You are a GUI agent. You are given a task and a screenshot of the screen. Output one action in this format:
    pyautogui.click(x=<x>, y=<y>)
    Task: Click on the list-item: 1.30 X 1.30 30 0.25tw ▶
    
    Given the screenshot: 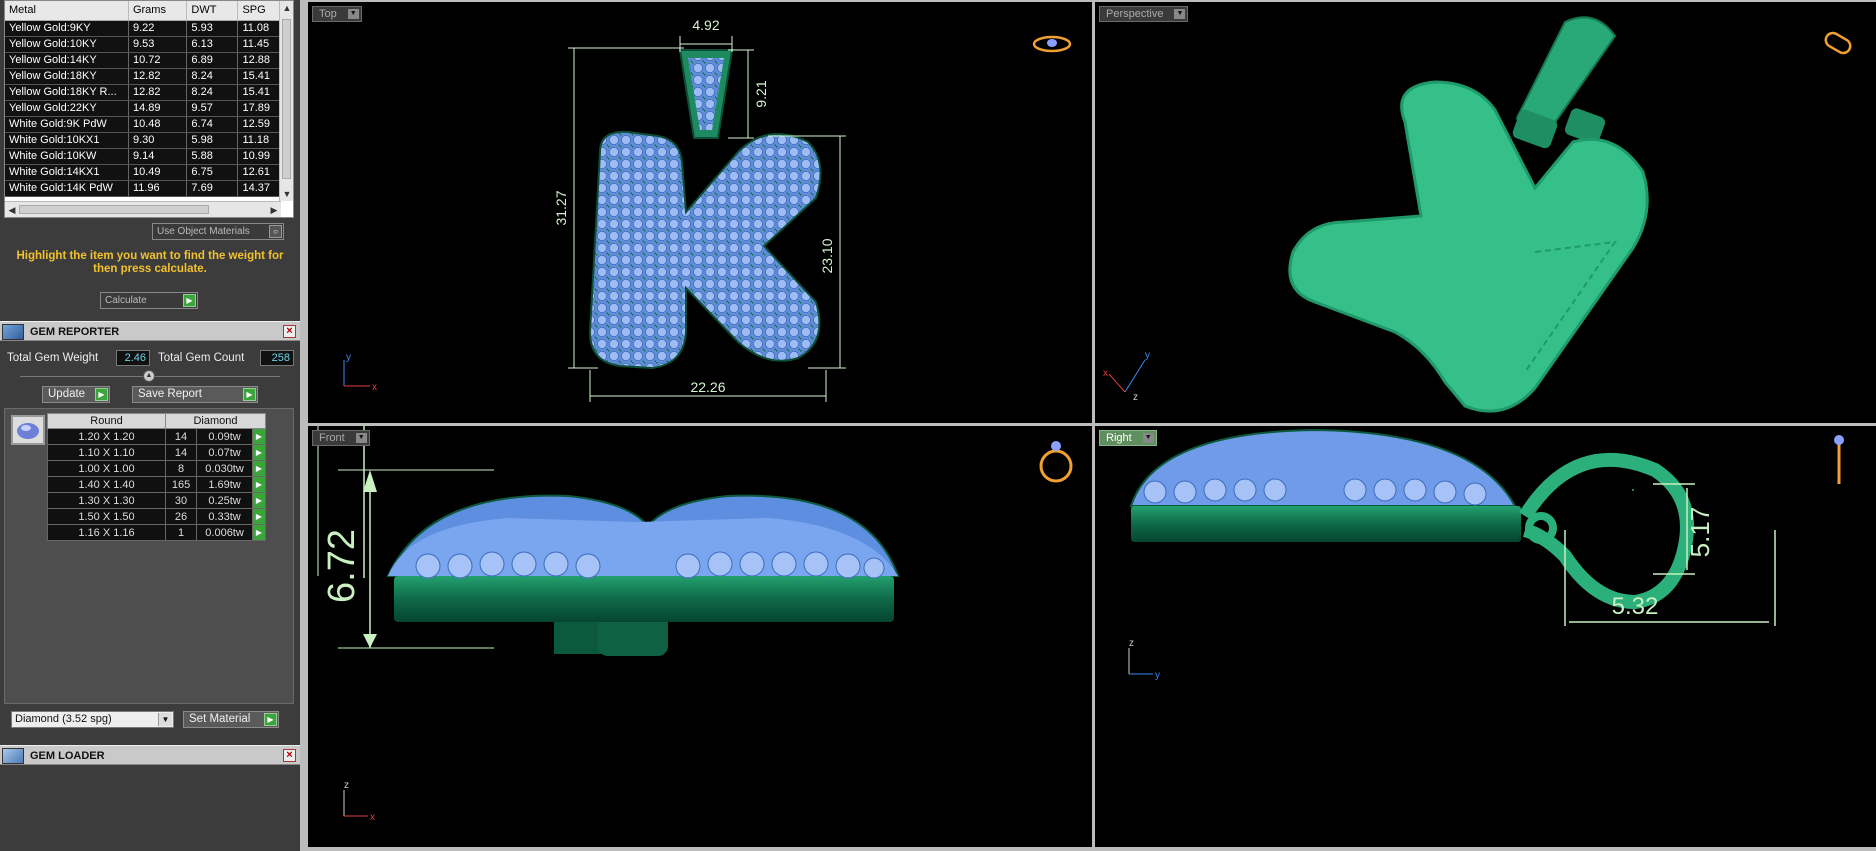 What is the action you would take?
    pyautogui.click(x=156, y=500)
    